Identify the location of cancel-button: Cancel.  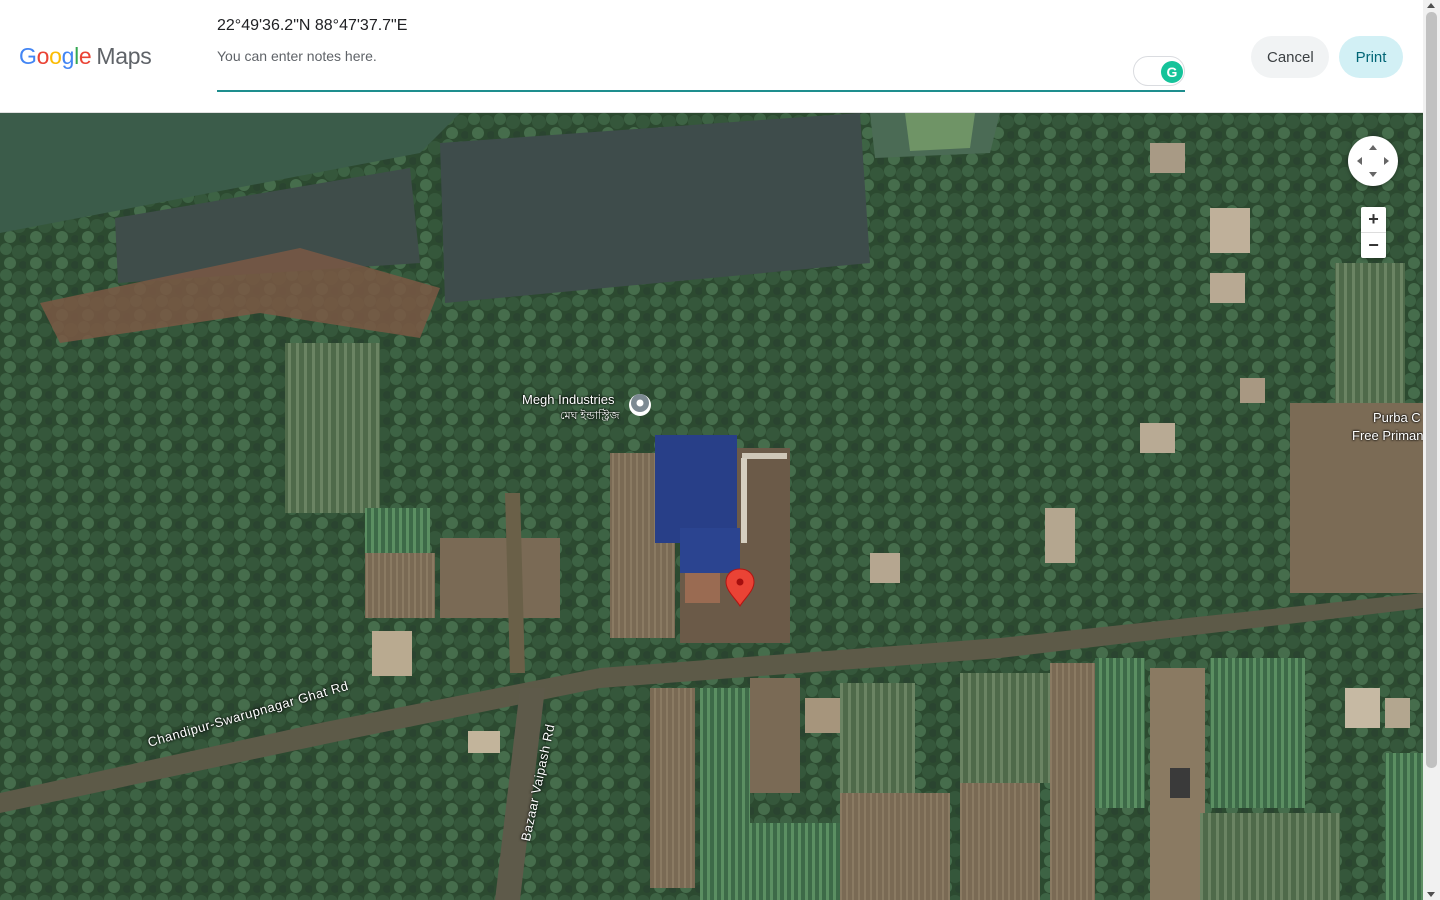
(1290, 57).